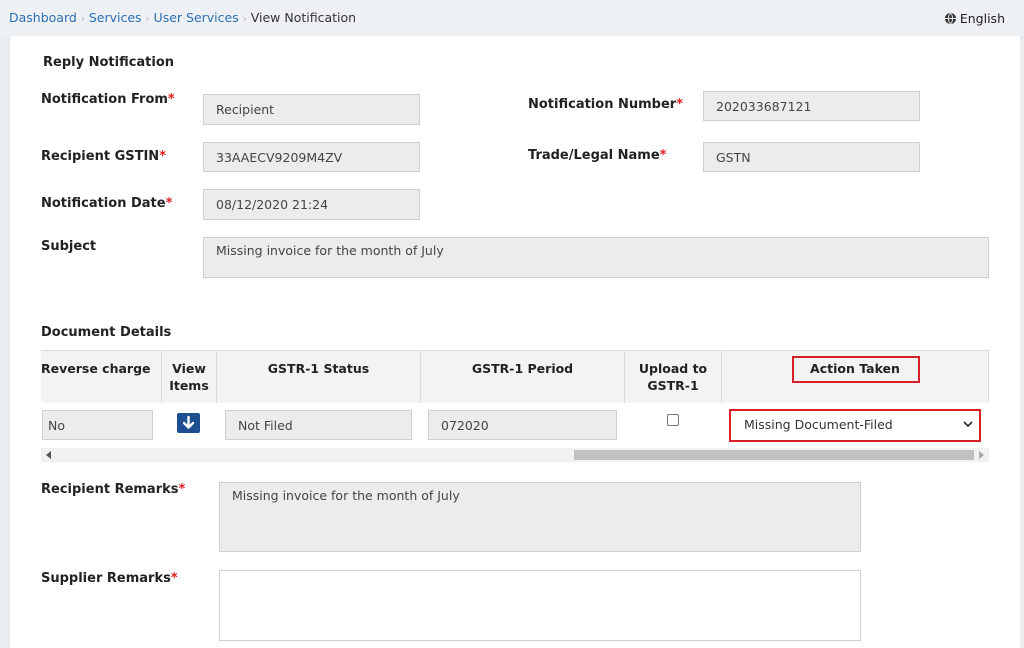 The width and height of the screenshot is (1024, 648). I want to click on view-items-button, so click(188, 423).